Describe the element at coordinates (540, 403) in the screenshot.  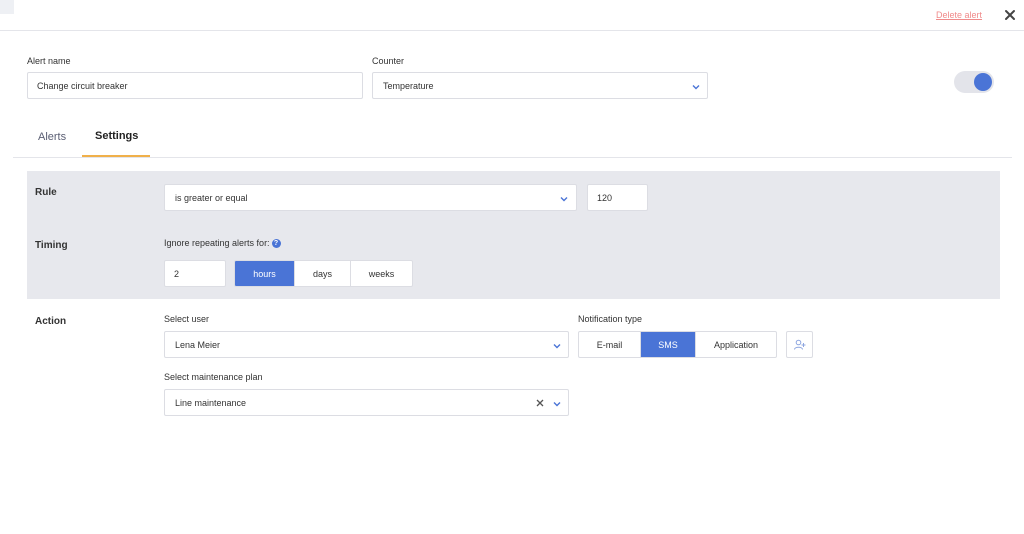
I see `clear-icon` at that location.